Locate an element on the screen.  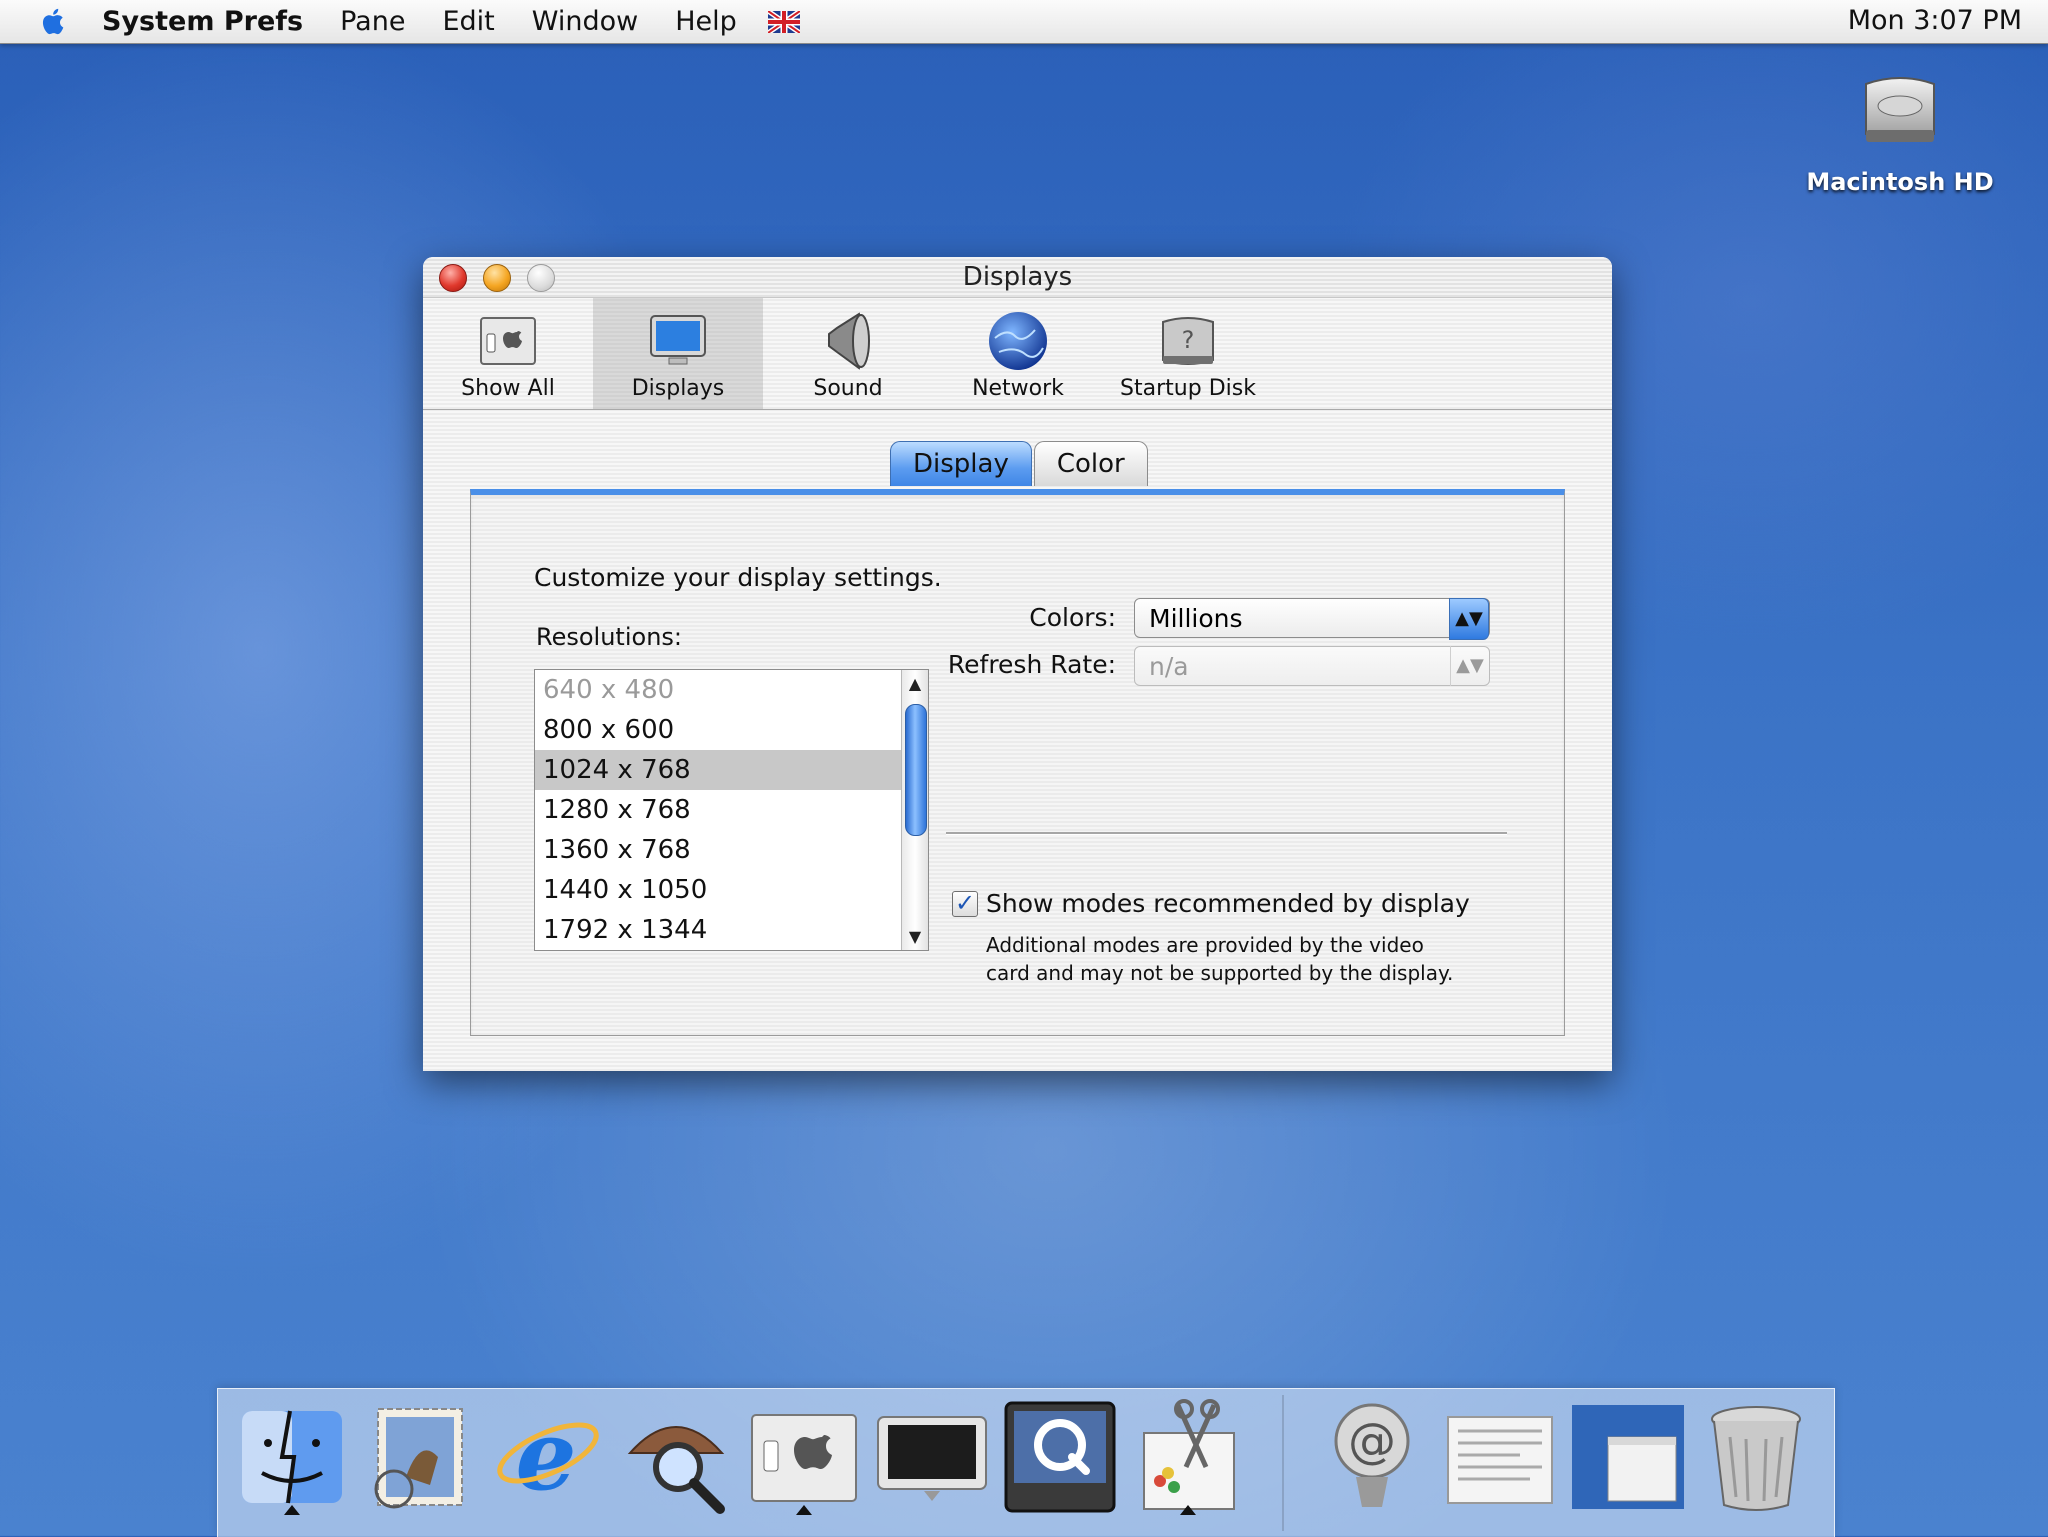
dock-document is located at coordinates (1500, 1457).